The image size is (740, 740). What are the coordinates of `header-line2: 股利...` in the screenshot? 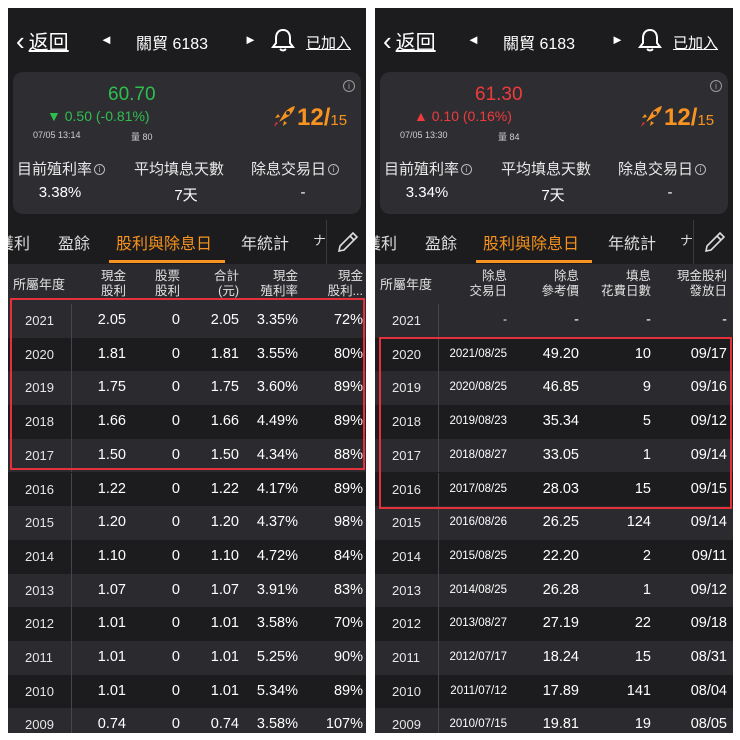 It's located at (345, 291).